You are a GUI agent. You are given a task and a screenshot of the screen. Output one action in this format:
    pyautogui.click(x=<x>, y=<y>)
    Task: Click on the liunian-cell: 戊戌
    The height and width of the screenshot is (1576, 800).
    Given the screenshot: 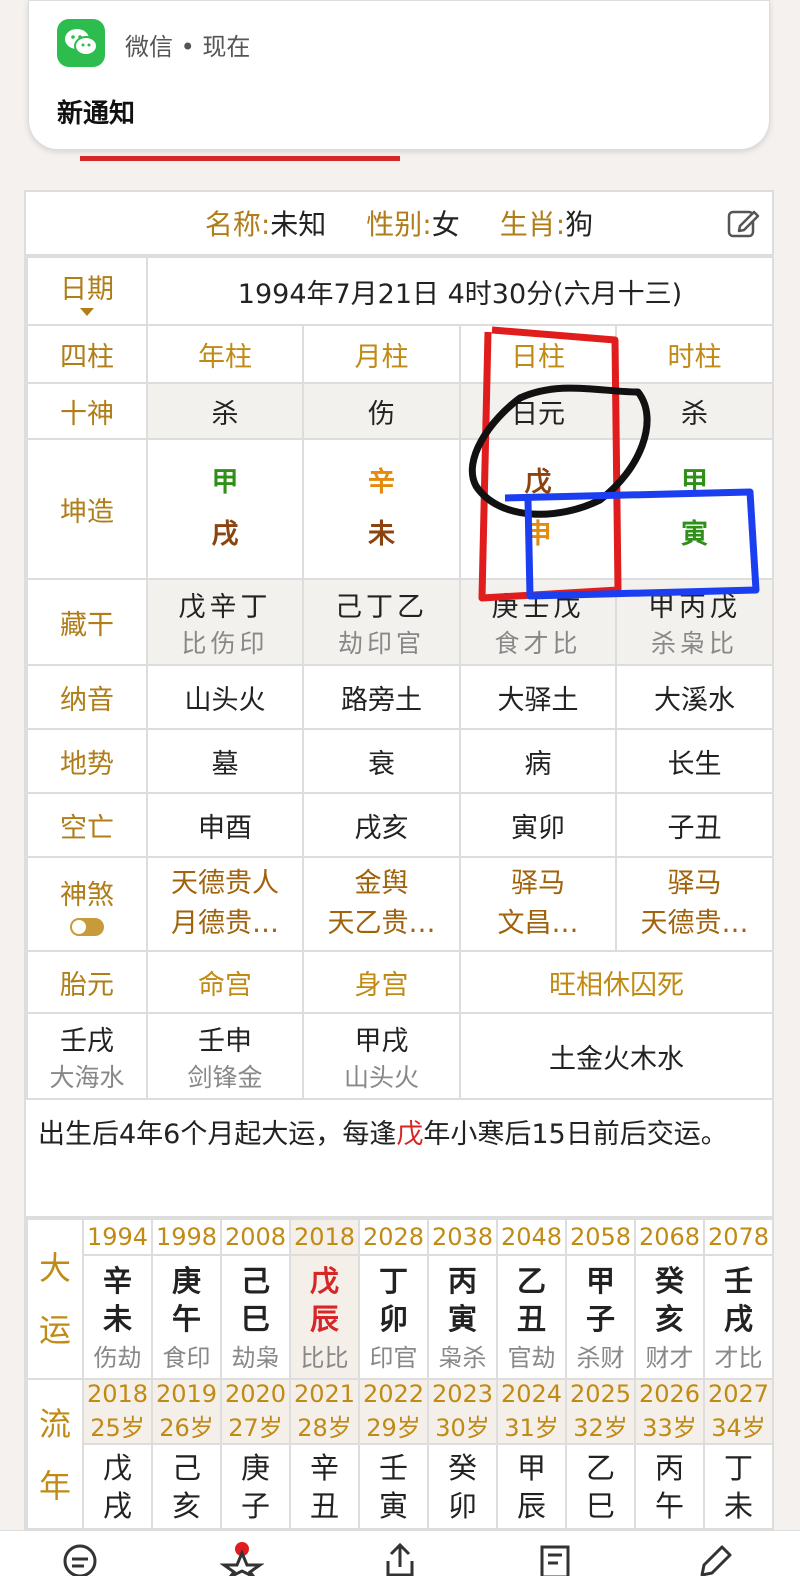 What is the action you would take?
    pyautogui.click(x=117, y=1487)
    